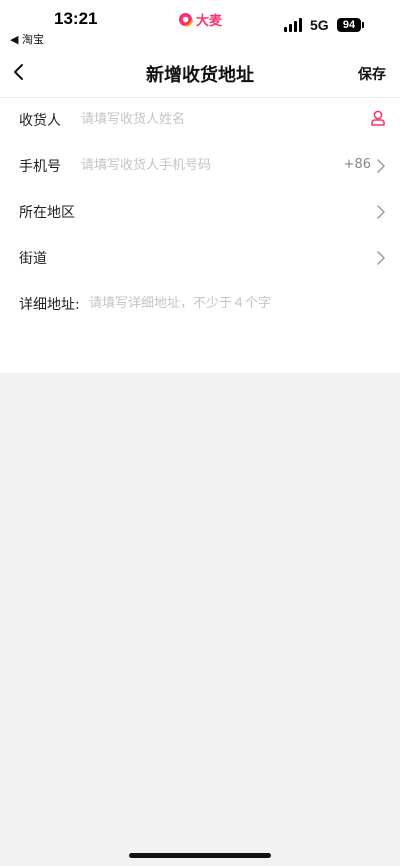 The image size is (400, 866). Describe the element at coordinates (349, 25) in the screenshot. I see `battery-icon: 94` at that location.